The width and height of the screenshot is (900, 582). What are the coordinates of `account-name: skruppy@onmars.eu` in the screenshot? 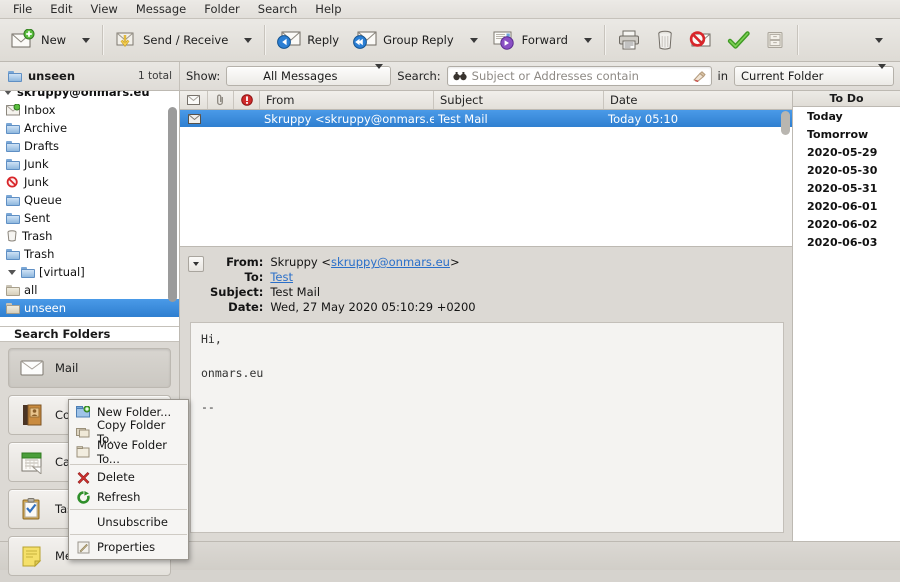 It's located at (83, 95).